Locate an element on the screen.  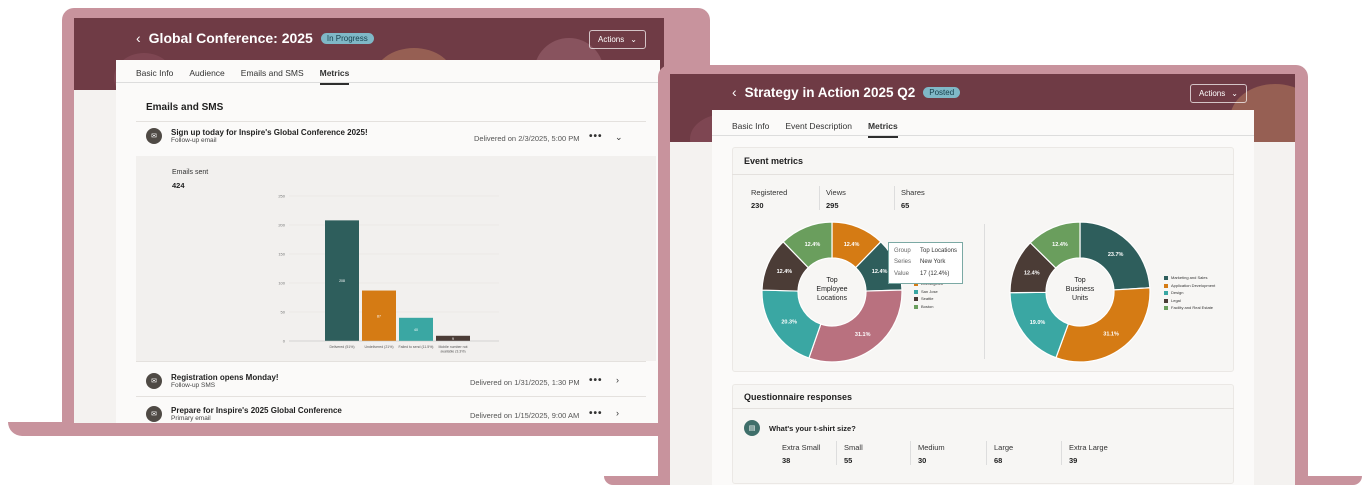
slice-value-label: 23.7% is located at coordinates (1116, 255).